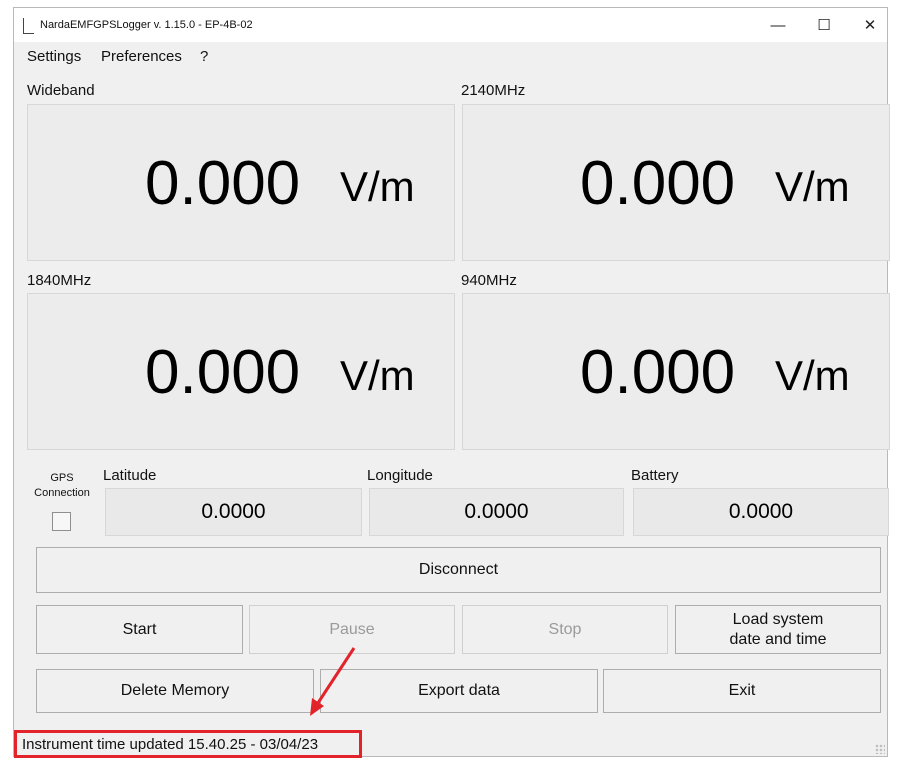 The image size is (901, 761). I want to click on window-title: NardaEMFGPSLogger v. 1.15.0 - EP-4B-02, so click(146, 25).